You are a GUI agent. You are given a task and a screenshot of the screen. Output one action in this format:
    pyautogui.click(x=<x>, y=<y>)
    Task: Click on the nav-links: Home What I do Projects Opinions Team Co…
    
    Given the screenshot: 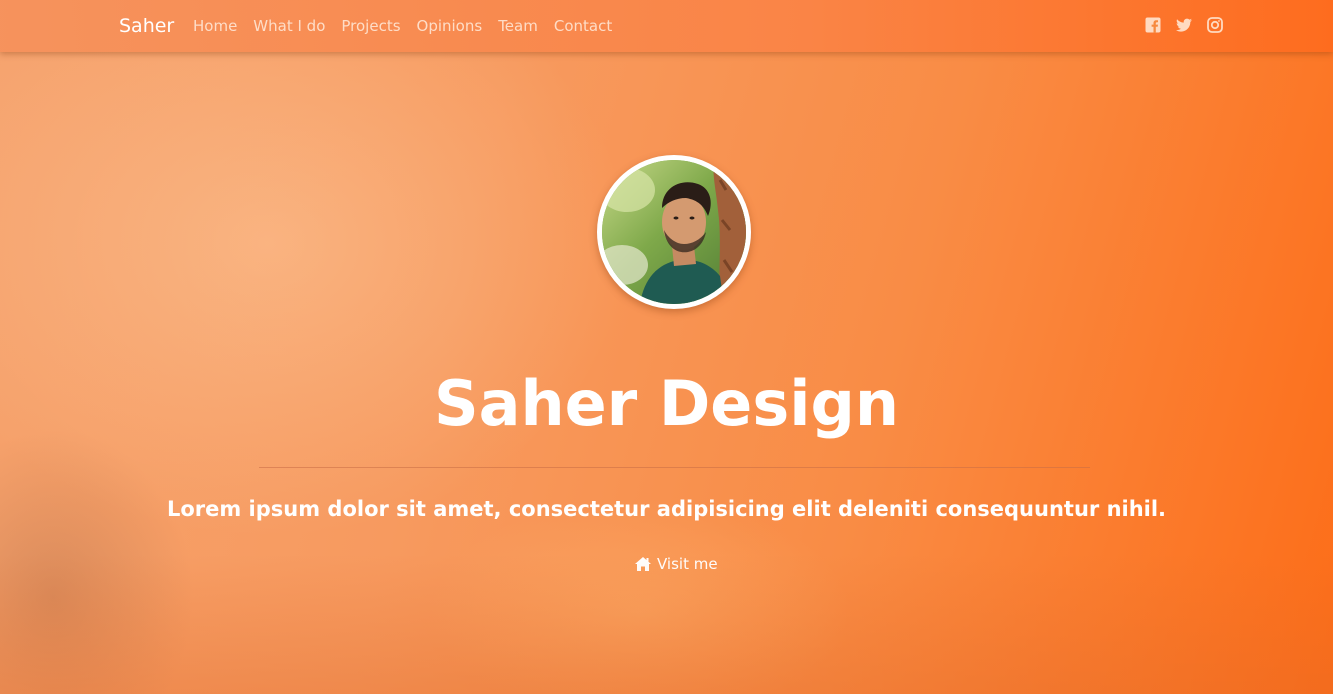 What is the action you would take?
    pyautogui.click(x=402, y=26)
    